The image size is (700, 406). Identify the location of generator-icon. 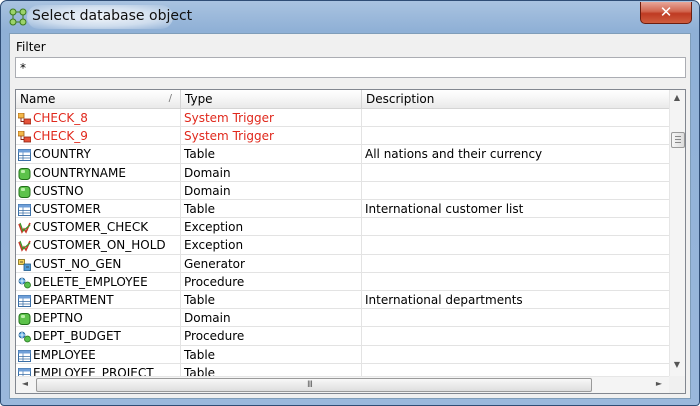
(24, 264).